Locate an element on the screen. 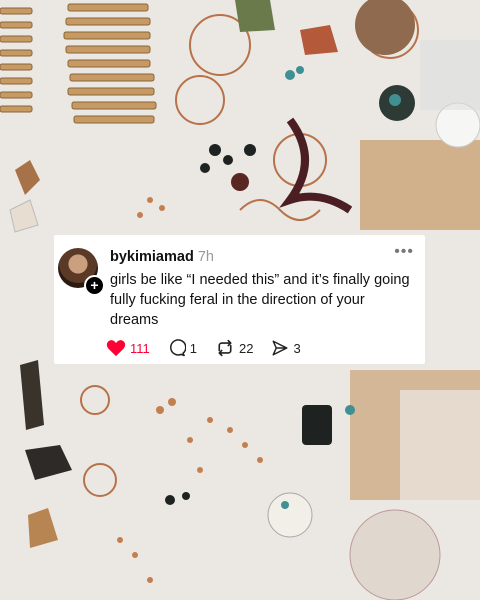 The height and width of the screenshot is (600, 480). comment-button: 1 is located at coordinates (182, 348).